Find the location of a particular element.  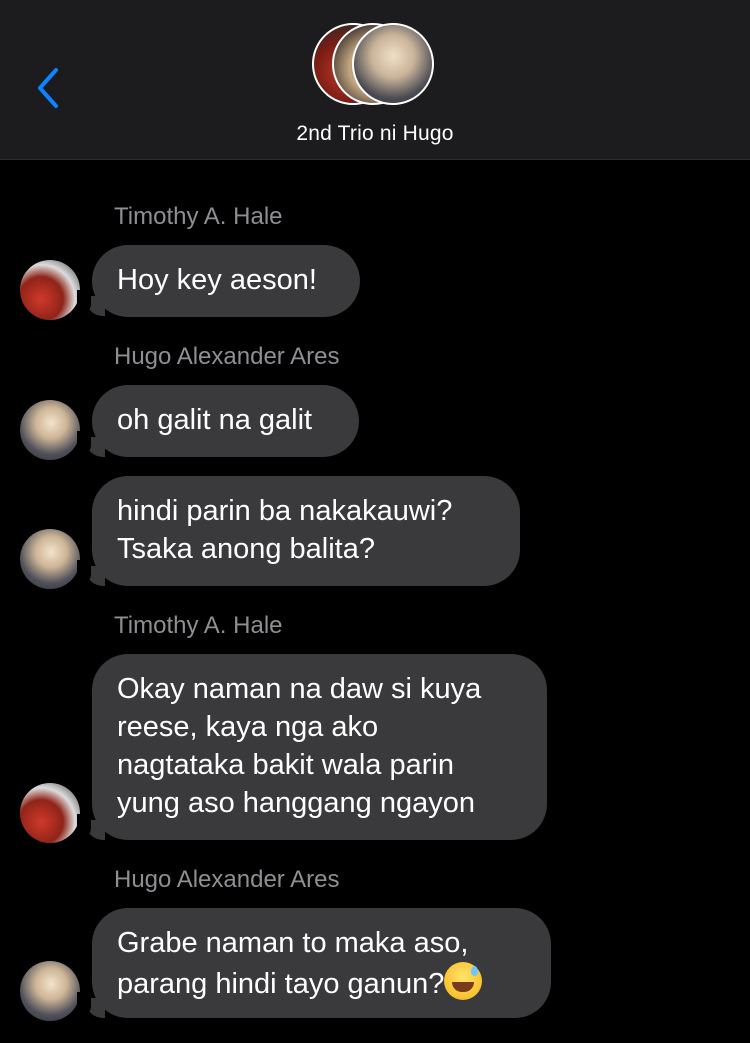

group-title: 2nd Trio ni Hugo is located at coordinates (375, 134).